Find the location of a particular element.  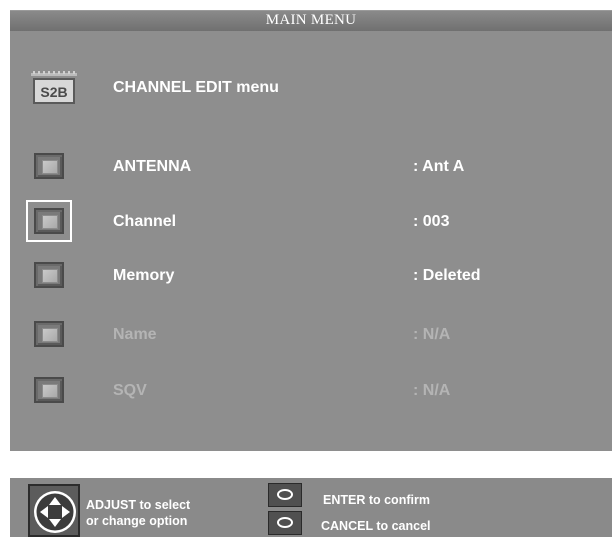

adjust-hint-line1: ADJUST to select is located at coordinates (138, 505).